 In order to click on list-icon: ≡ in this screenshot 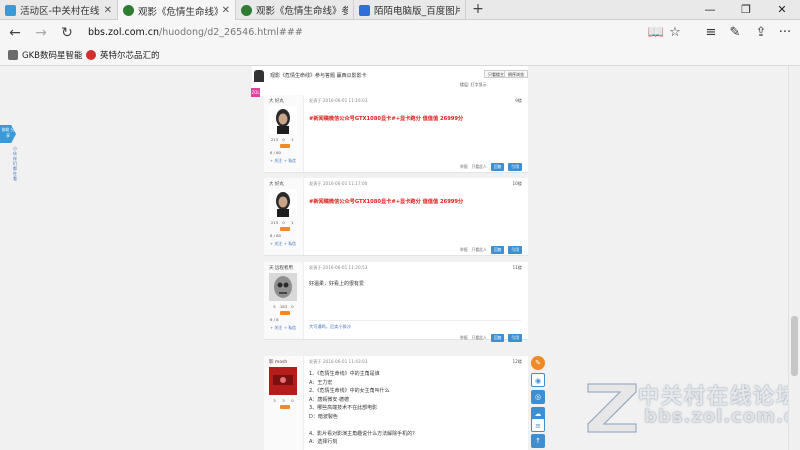, I will do `click(538, 425)`.